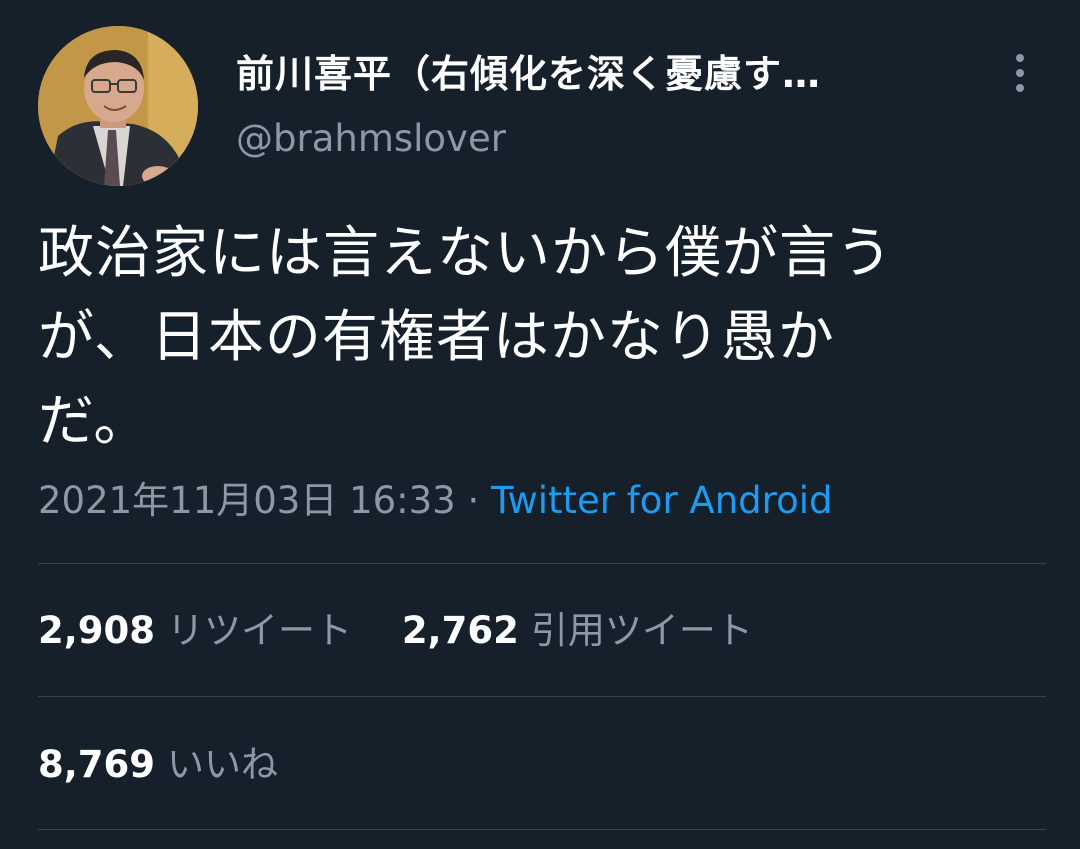 This screenshot has height=849, width=1080. What do you see at coordinates (371, 139) in the screenshot?
I see `user-handle: @brahmslover` at bounding box center [371, 139].